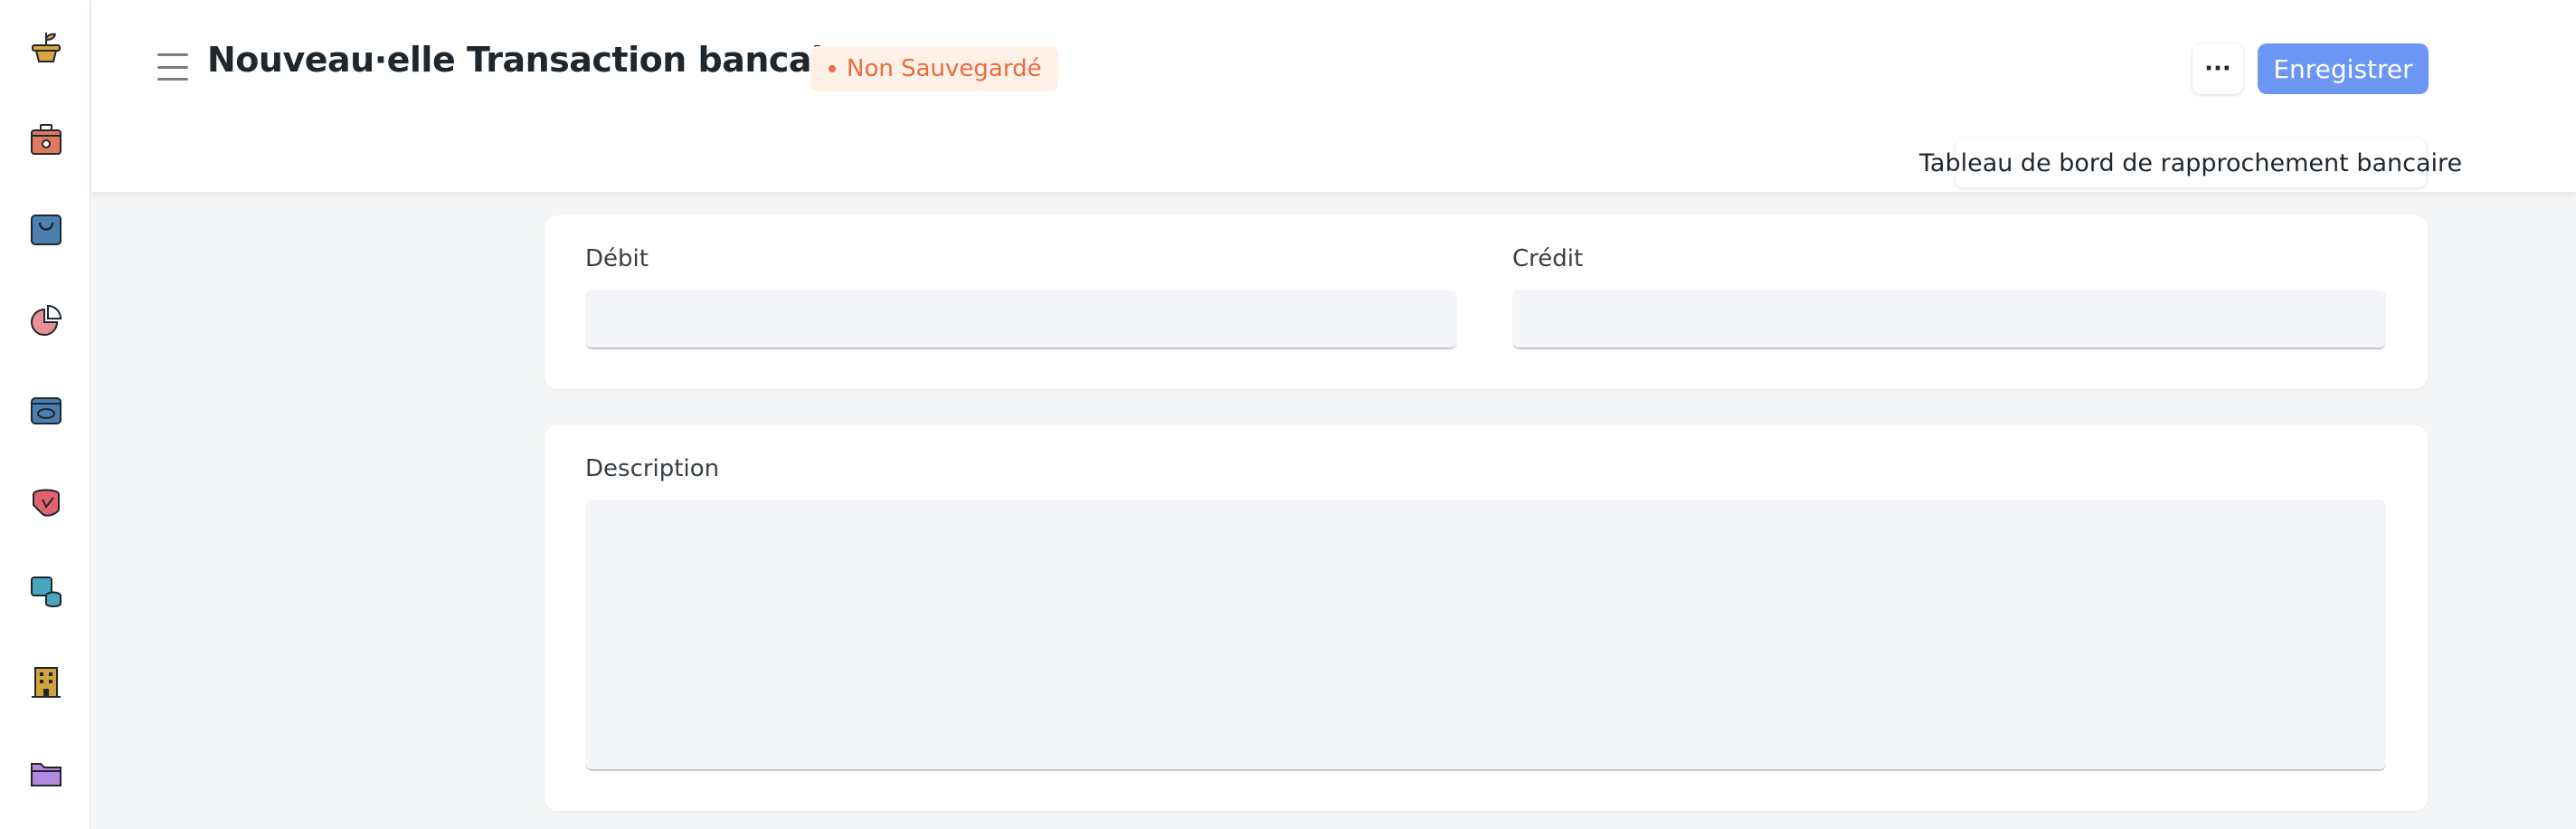 This screenshot has width=2576, height=829. What do you see at coordinates (1548, 258) in the screenshot?
I see `credit-label: Crédit` at bounding box center [1548, 258].